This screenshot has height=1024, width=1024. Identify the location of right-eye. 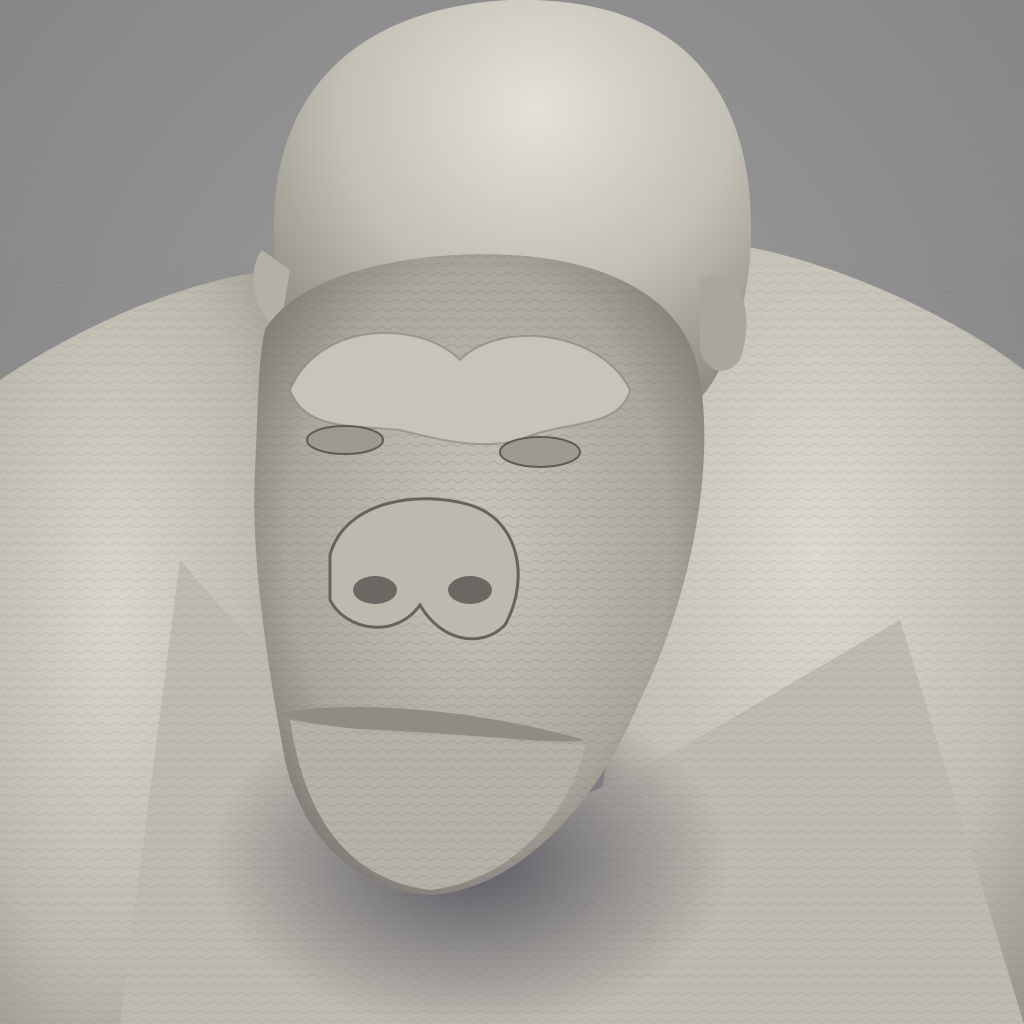
(540, 452).